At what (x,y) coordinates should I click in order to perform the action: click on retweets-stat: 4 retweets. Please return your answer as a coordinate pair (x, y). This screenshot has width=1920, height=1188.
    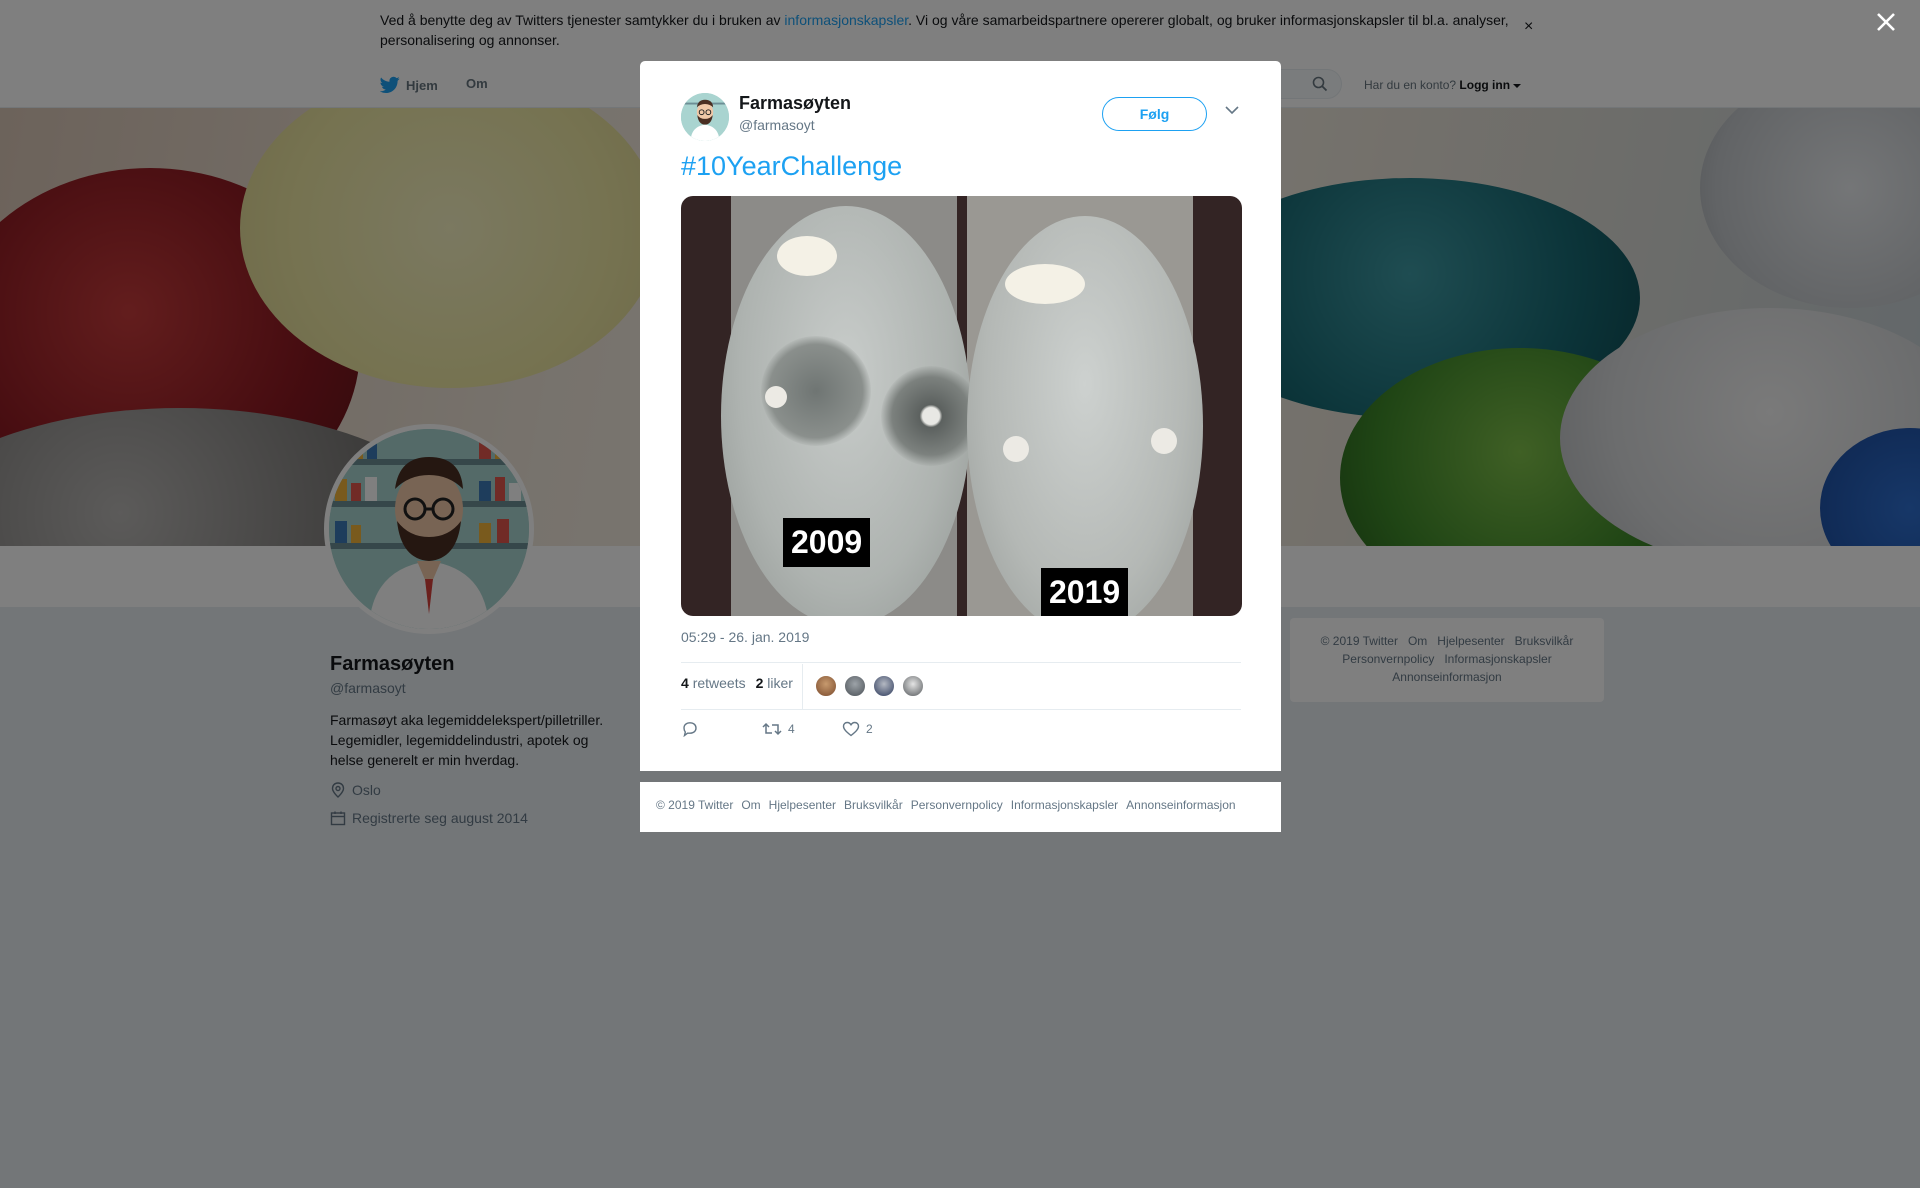
    Looking at the image, I should click on (713, 683).